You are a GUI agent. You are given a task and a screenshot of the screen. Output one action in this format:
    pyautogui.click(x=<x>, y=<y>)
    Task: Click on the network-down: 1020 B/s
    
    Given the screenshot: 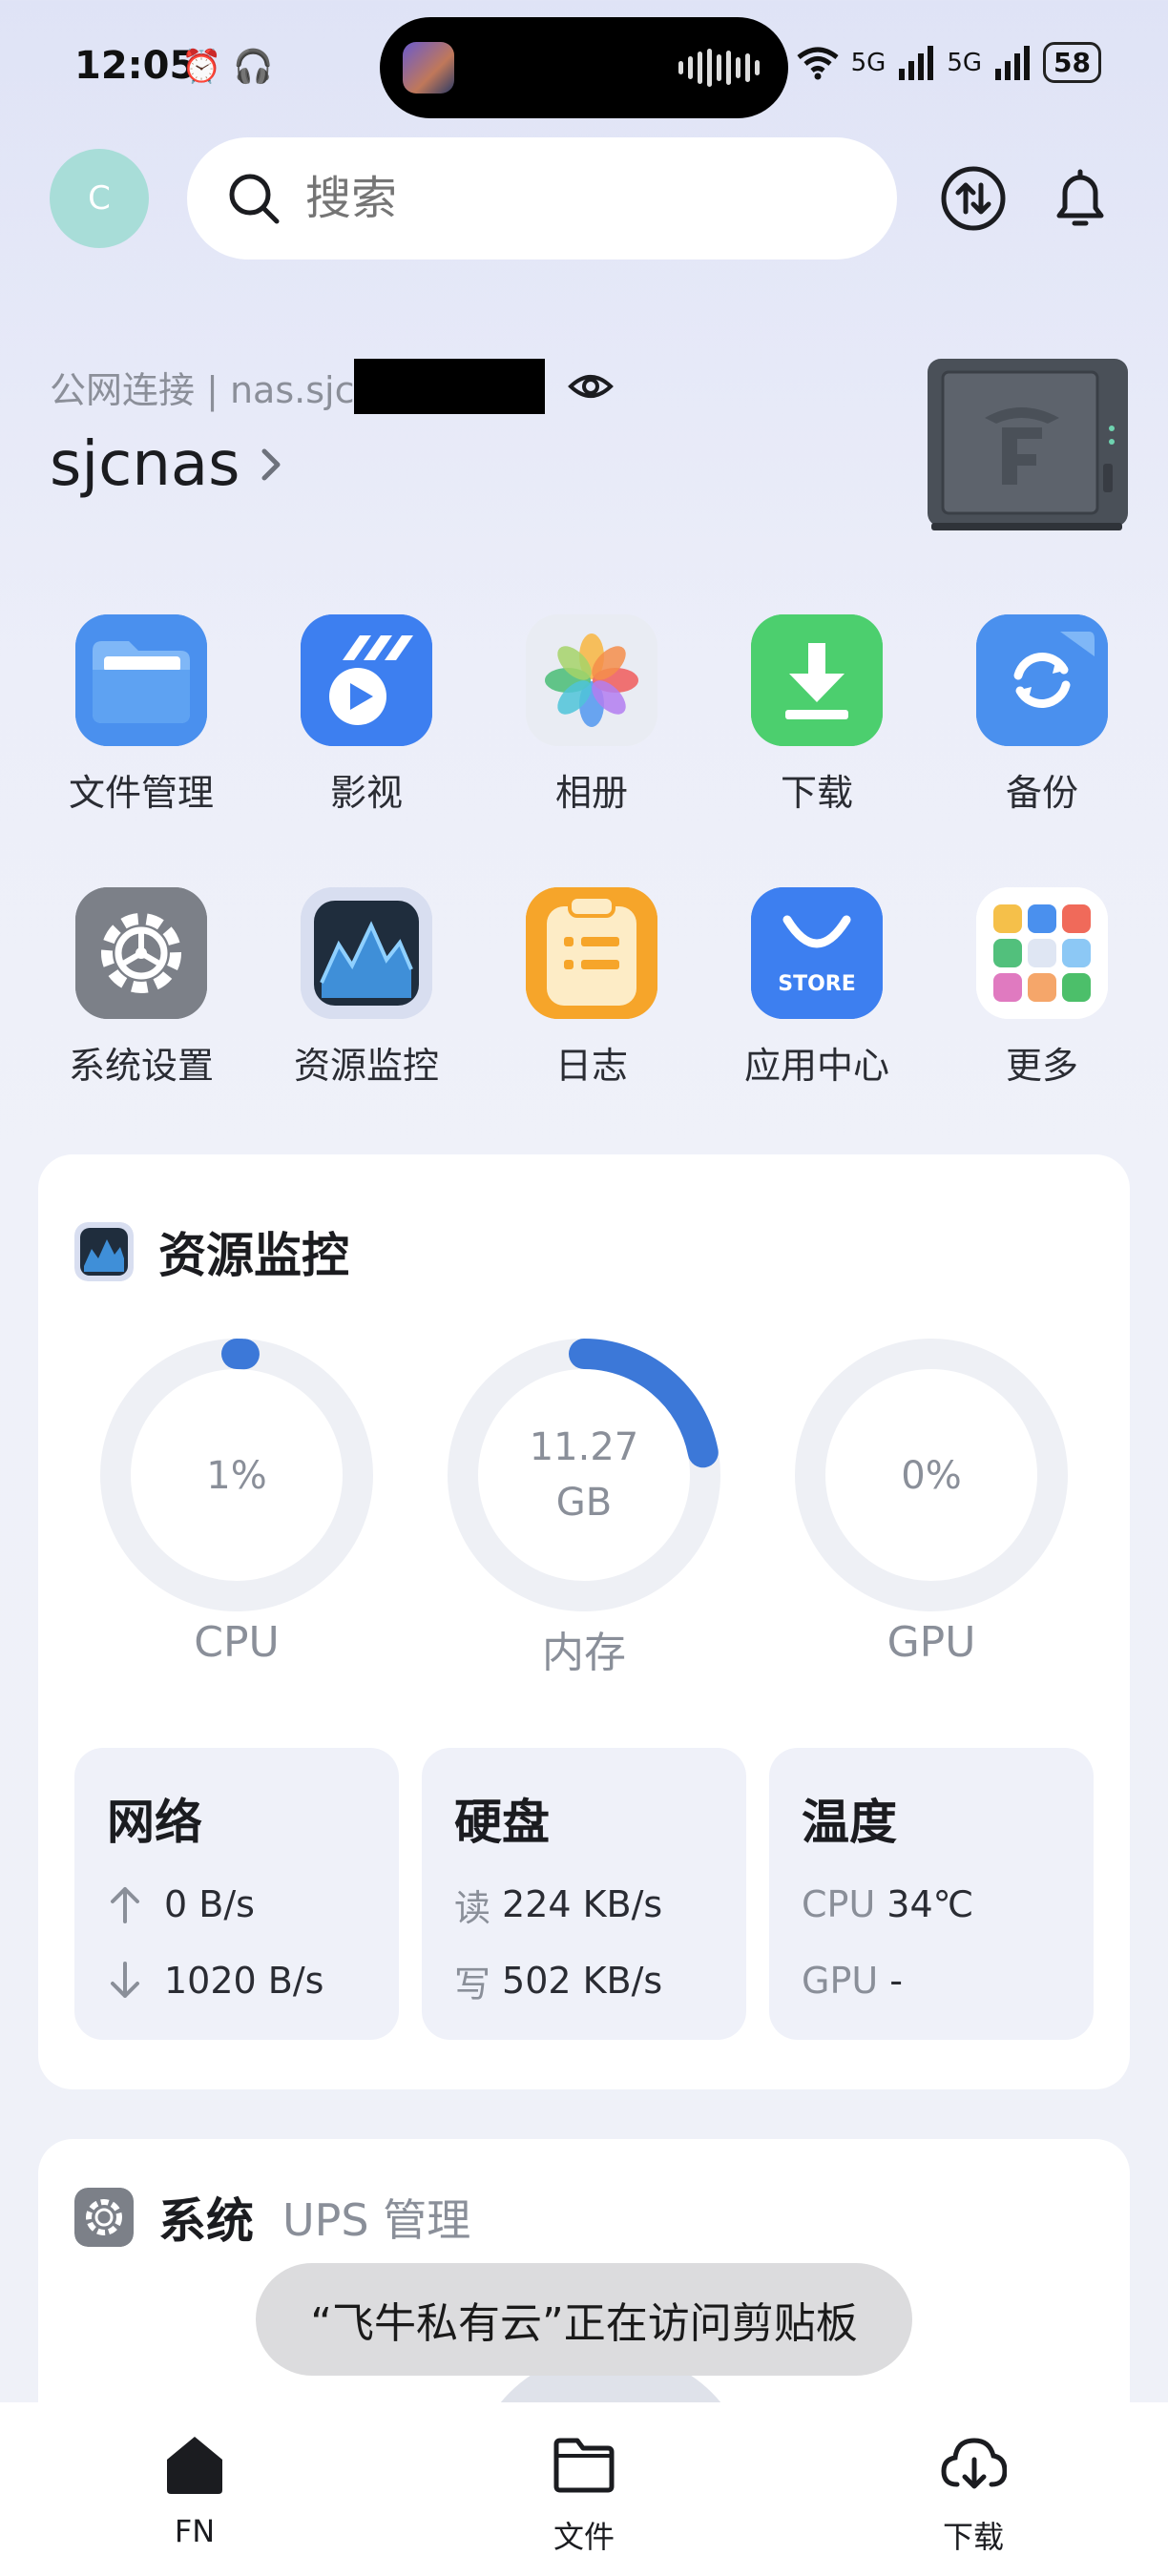 What is the action you would take?
    pyautogui.click(x=253, y=1980)
    